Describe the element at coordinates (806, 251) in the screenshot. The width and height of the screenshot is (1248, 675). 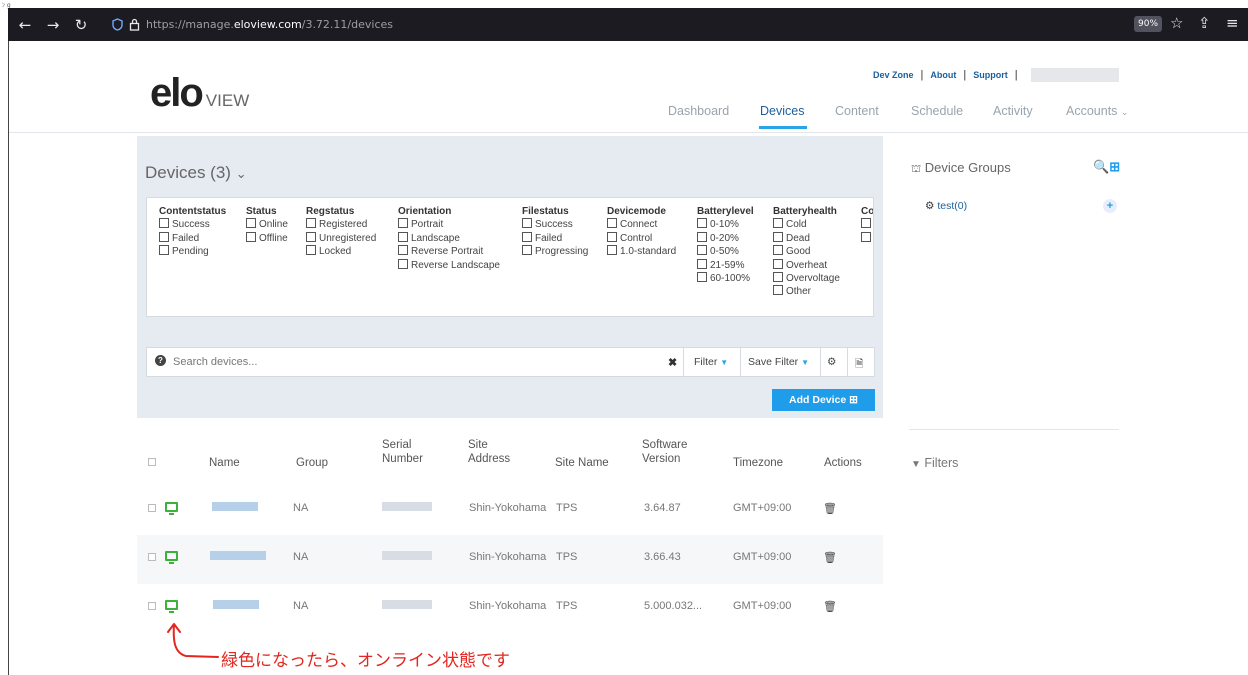
I see `filter-option: Good` at that location.